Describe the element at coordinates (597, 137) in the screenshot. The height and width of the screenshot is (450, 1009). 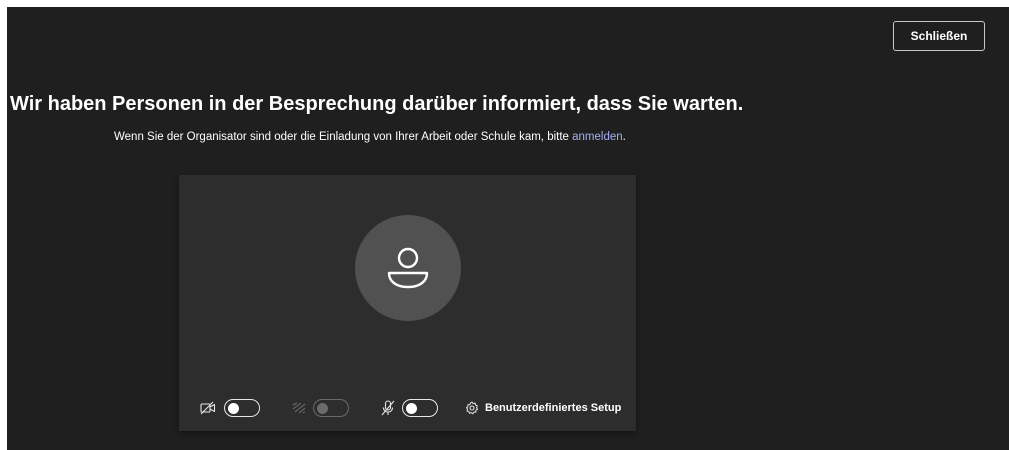
I see `sign-in-link: anmelden` at that location.